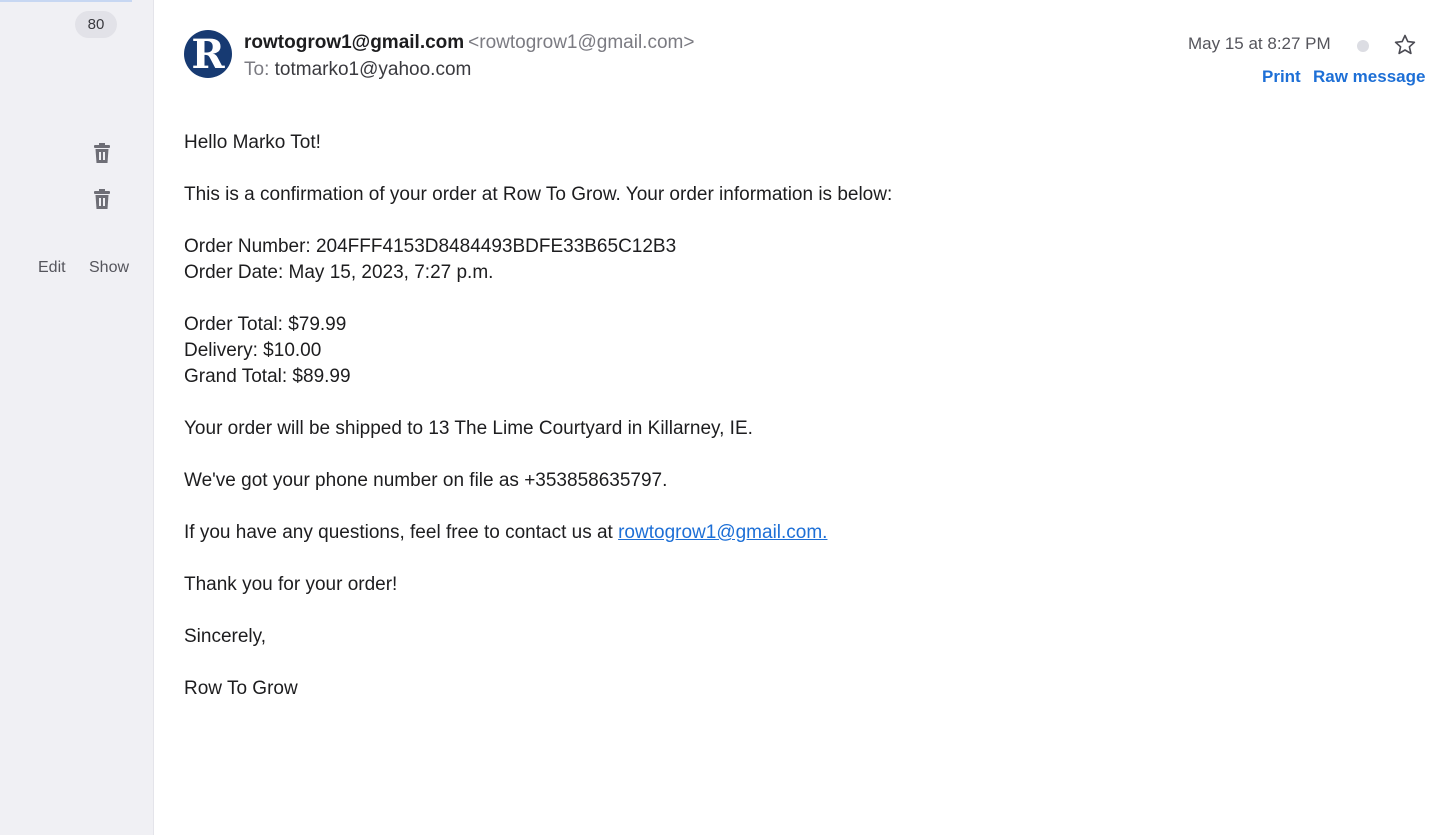 The height and width of the screenshot is (835, 1447). What do you see at coordinates (291, 584) in the screenshot?
I see `thanks-line: Thank you for your order!` at bounding box center [291, 584].